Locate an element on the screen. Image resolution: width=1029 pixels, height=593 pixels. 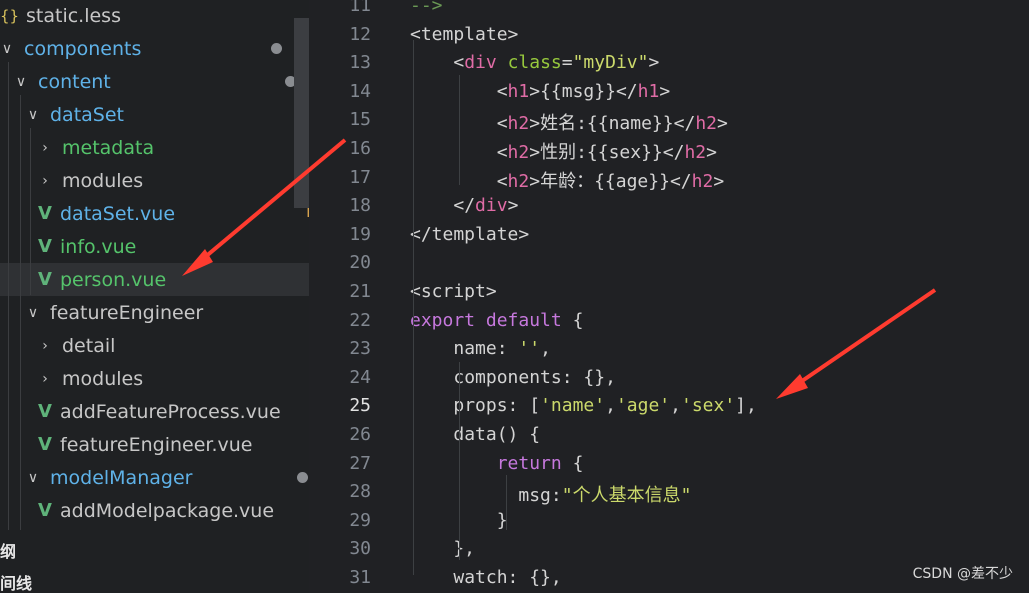
watermark: CSDN @差不少 is located at coordinates (962, 574).